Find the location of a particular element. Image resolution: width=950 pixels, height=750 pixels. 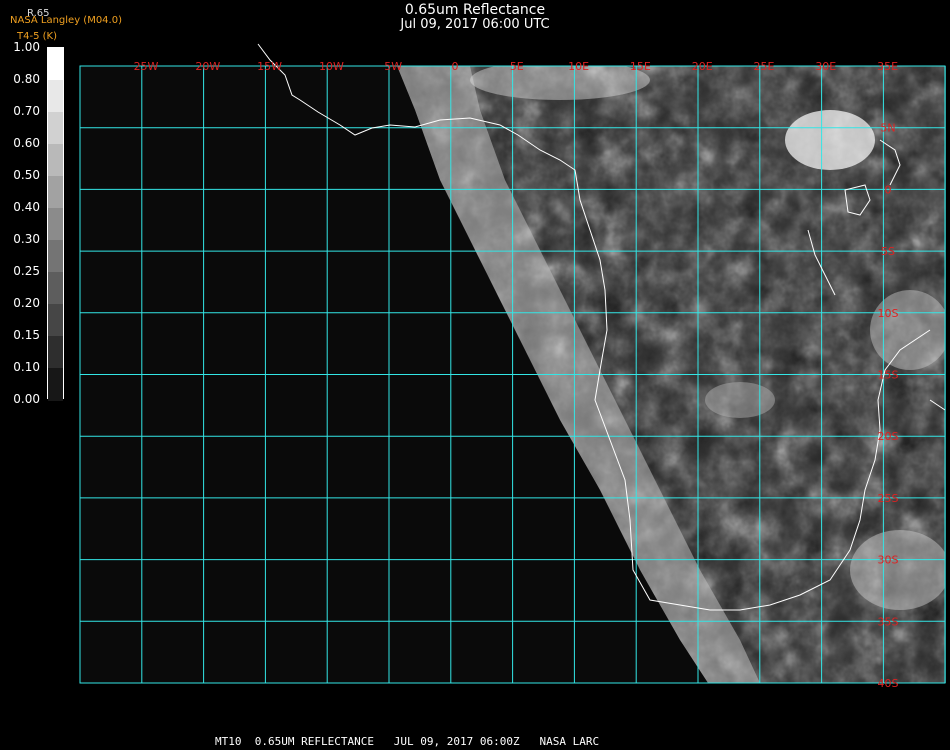

latitude-label: 25S is located at coordinates (888, 498).